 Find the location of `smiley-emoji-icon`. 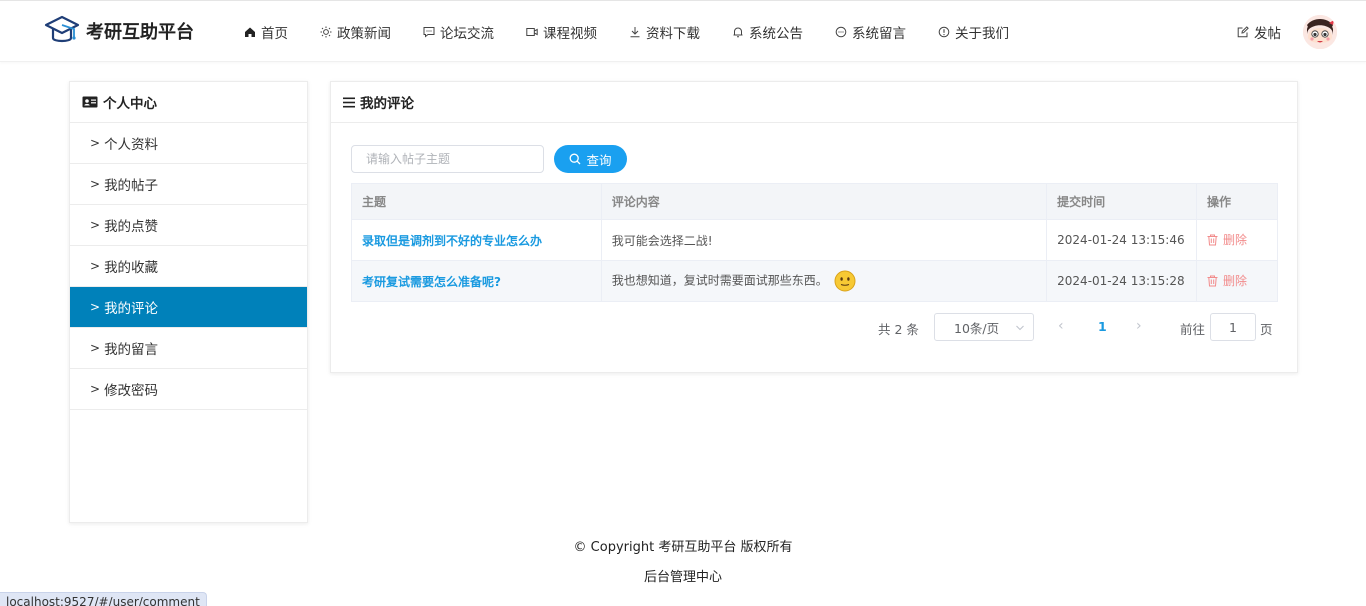

smiley-emoji-icon is located at coordinates (845, 281).